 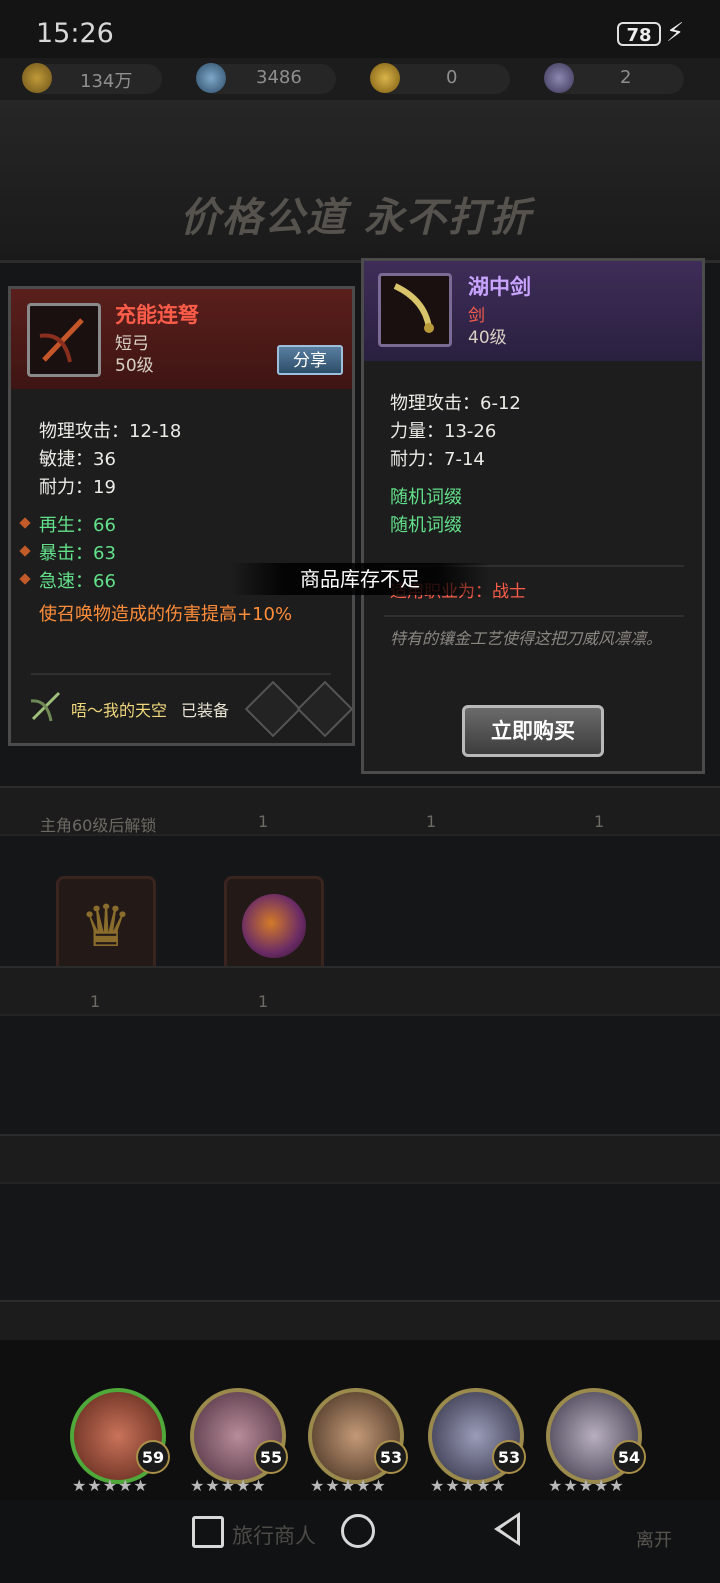 I want to click on blue-gem-icon, so click(x=211, y=78).